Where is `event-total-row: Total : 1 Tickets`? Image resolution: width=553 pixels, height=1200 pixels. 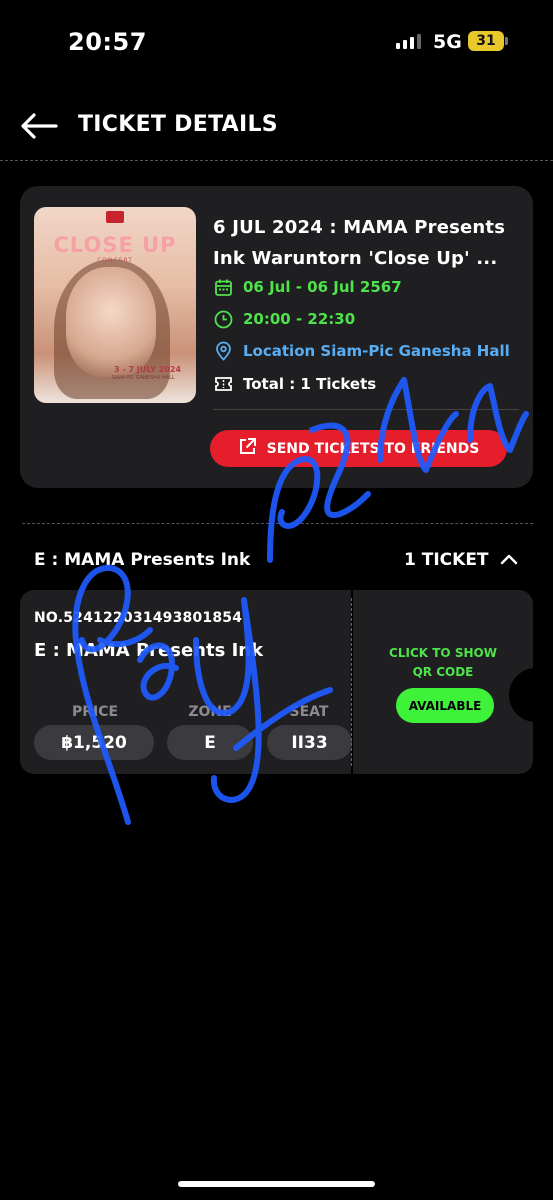
event-total-row: Total : 1 Tickets is located at coordinates (294, 384).